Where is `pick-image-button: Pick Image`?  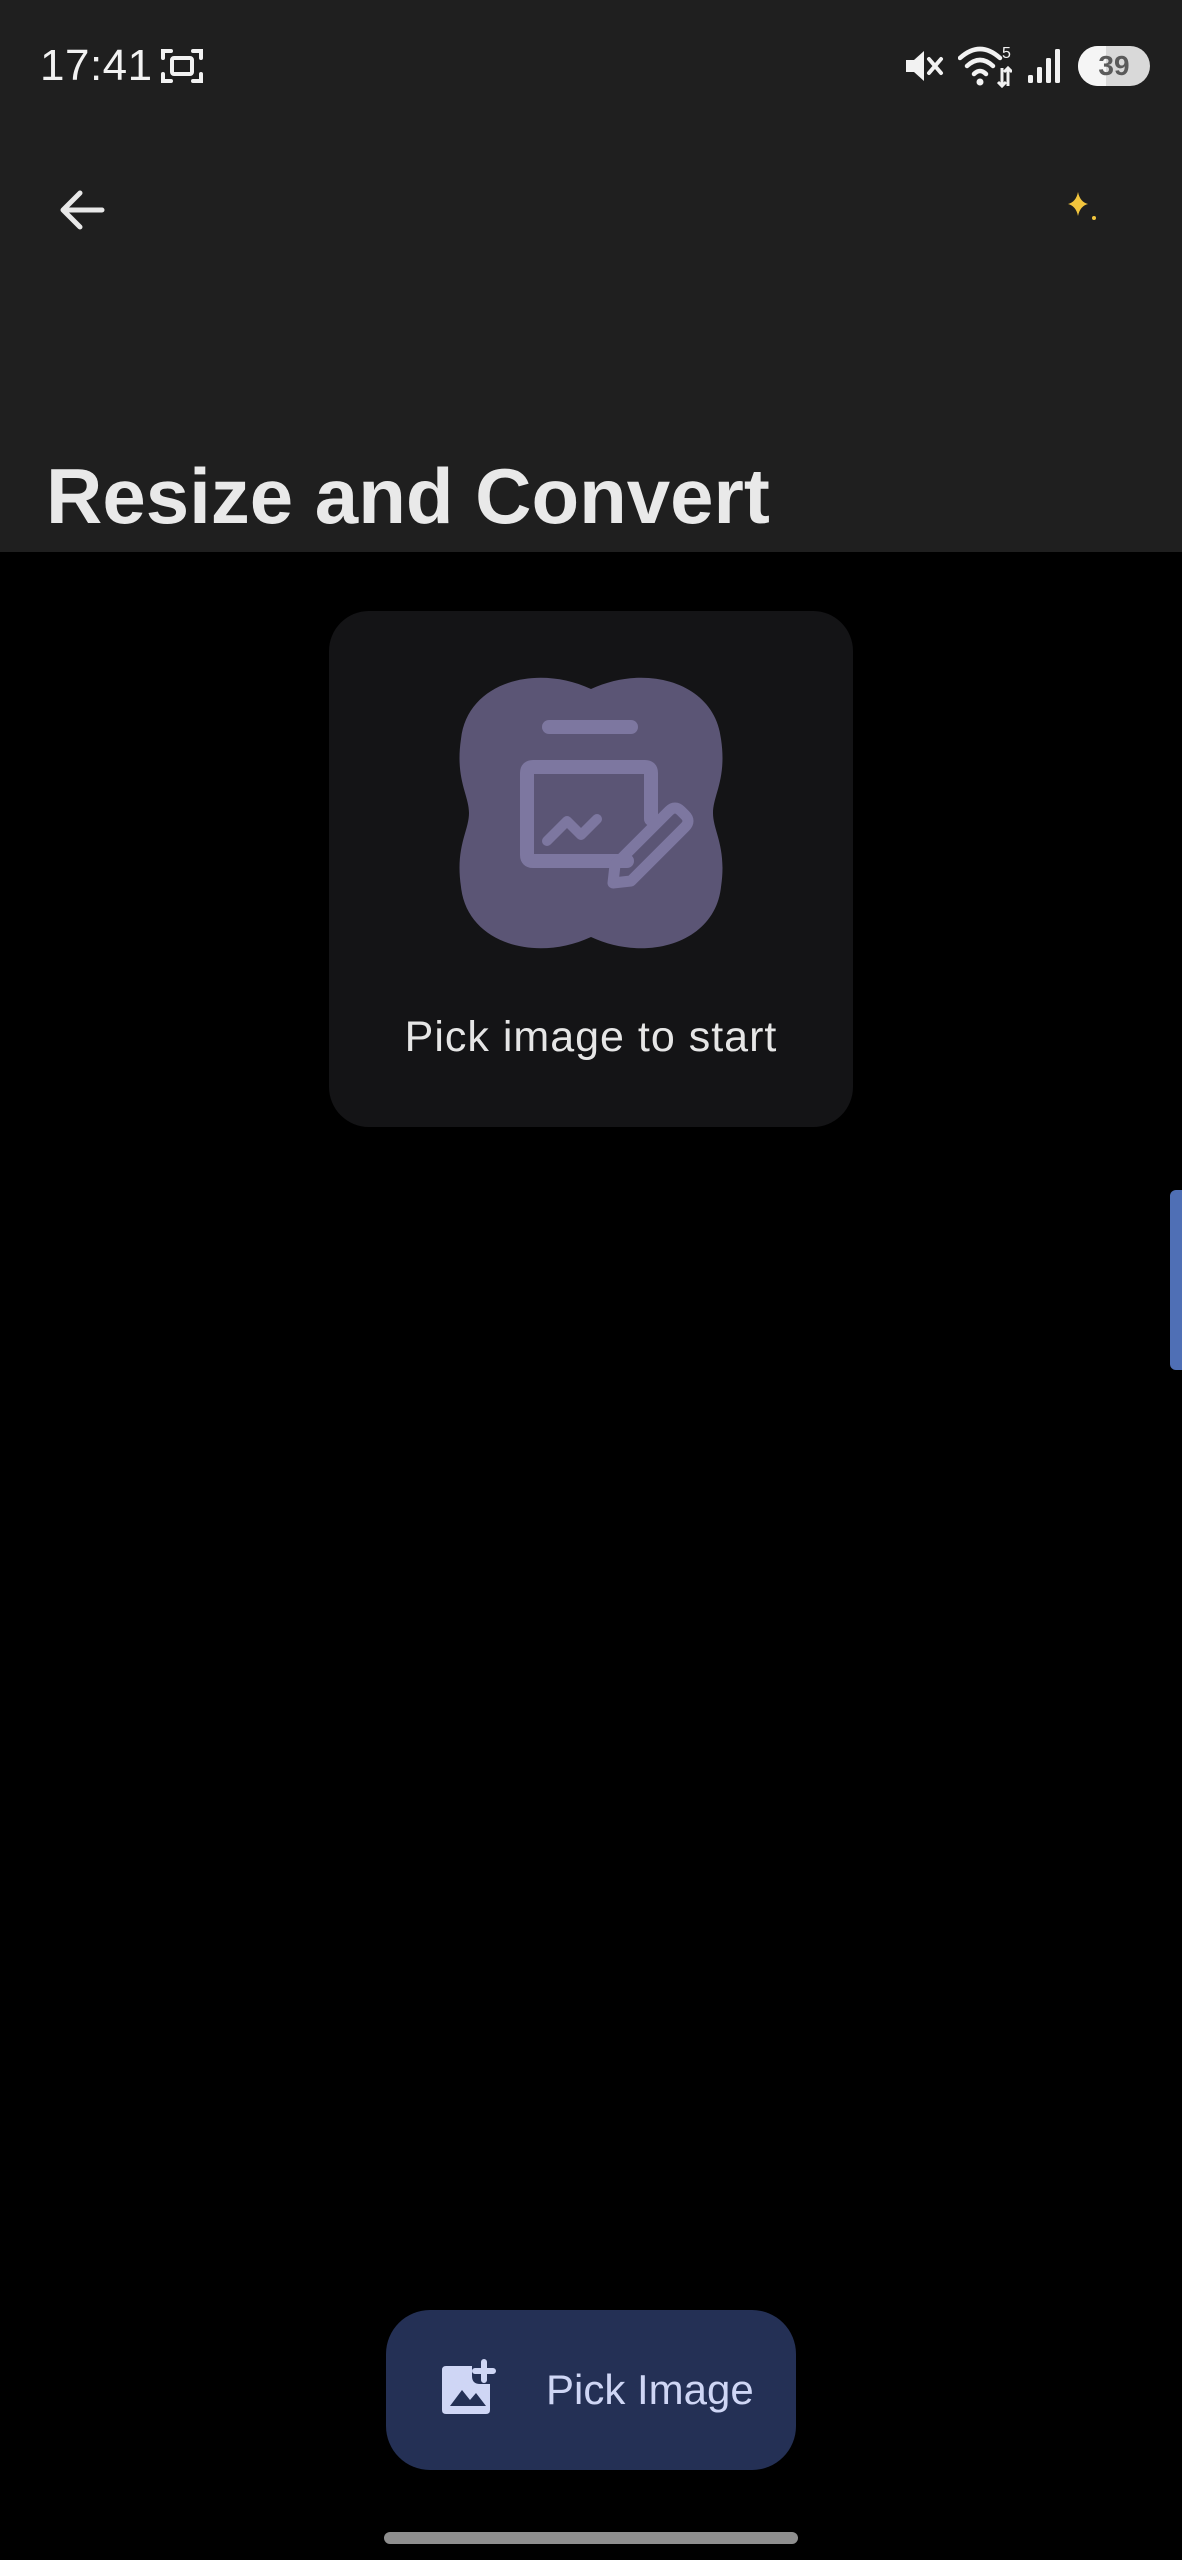 pick-image-button: Pick Image is located at coordinates (591, 2390).